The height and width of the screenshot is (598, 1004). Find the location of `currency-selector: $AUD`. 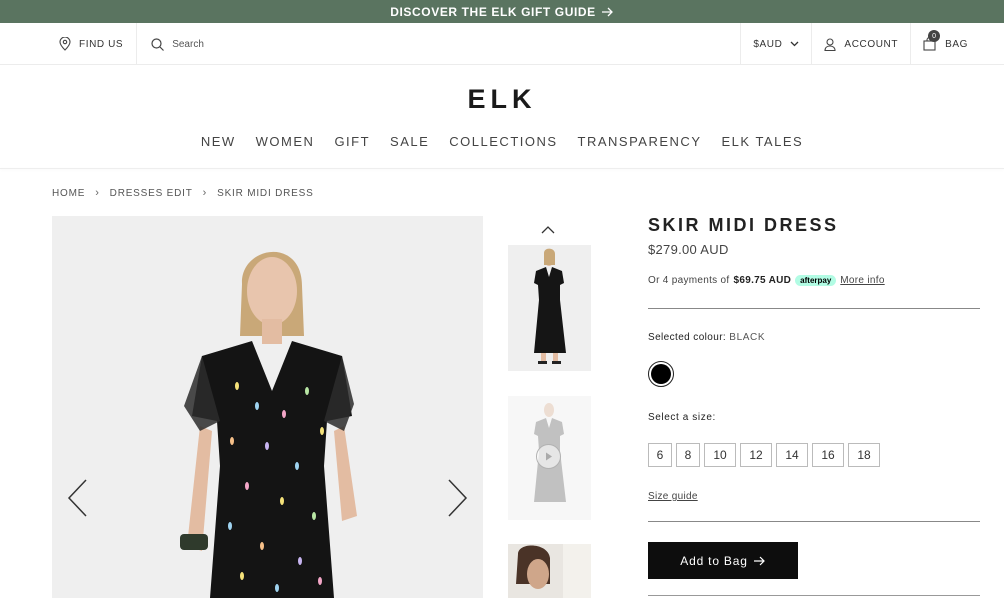

currency-selector: $AUD is located at coordinates (775, 44).